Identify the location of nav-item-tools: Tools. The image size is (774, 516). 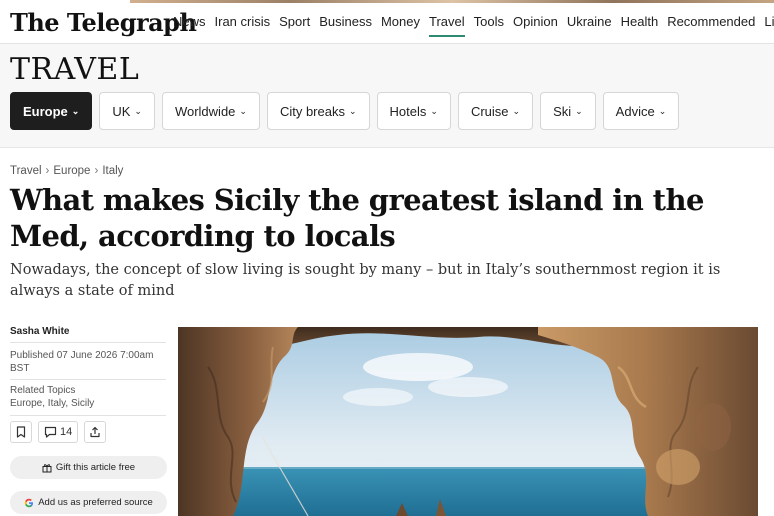
(489, 25).